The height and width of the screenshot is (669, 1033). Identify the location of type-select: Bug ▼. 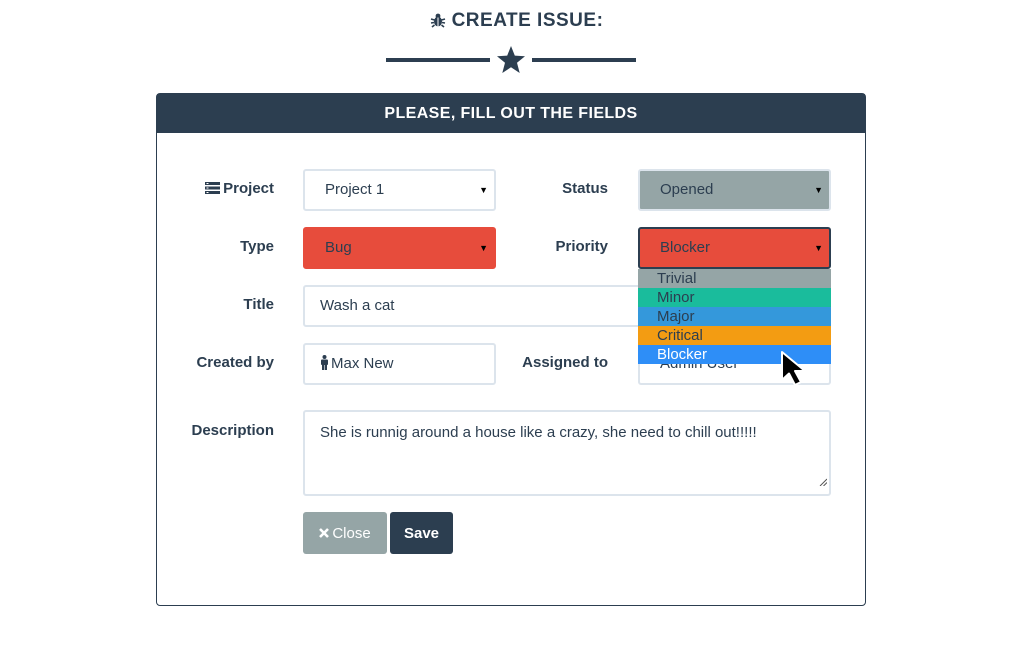
(399, 248).